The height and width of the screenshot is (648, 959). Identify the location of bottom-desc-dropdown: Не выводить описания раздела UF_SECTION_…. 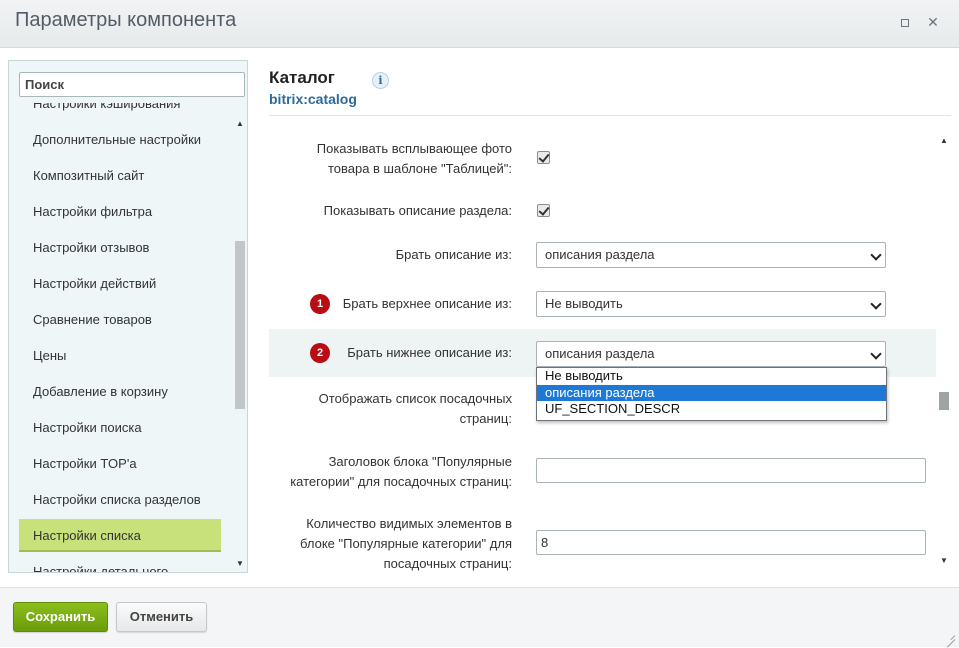
(711, 394).